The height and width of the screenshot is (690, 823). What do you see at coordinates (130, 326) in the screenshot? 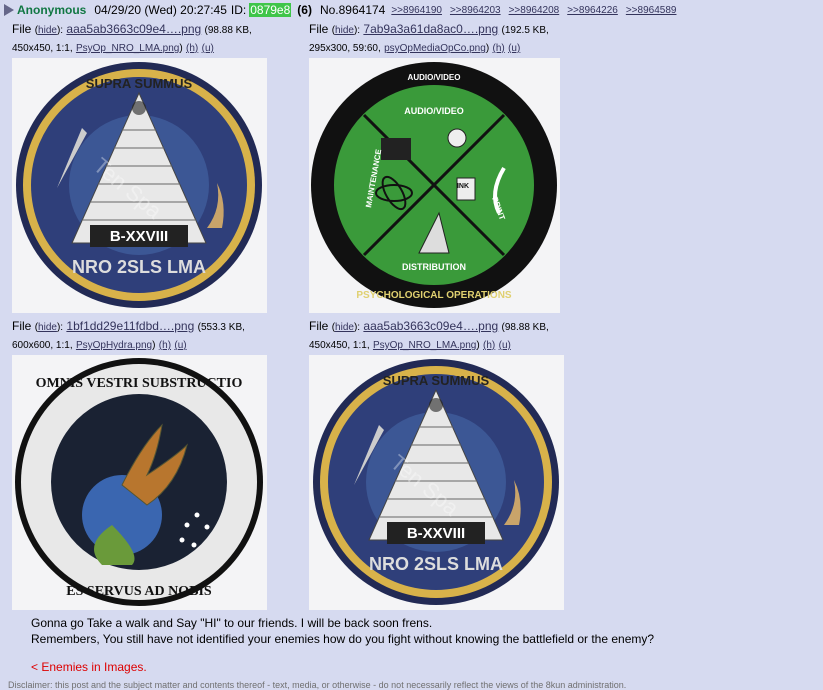
I see `file-link: 1bf1dd29e11fdbd….png` at bounding box center [130, 326].